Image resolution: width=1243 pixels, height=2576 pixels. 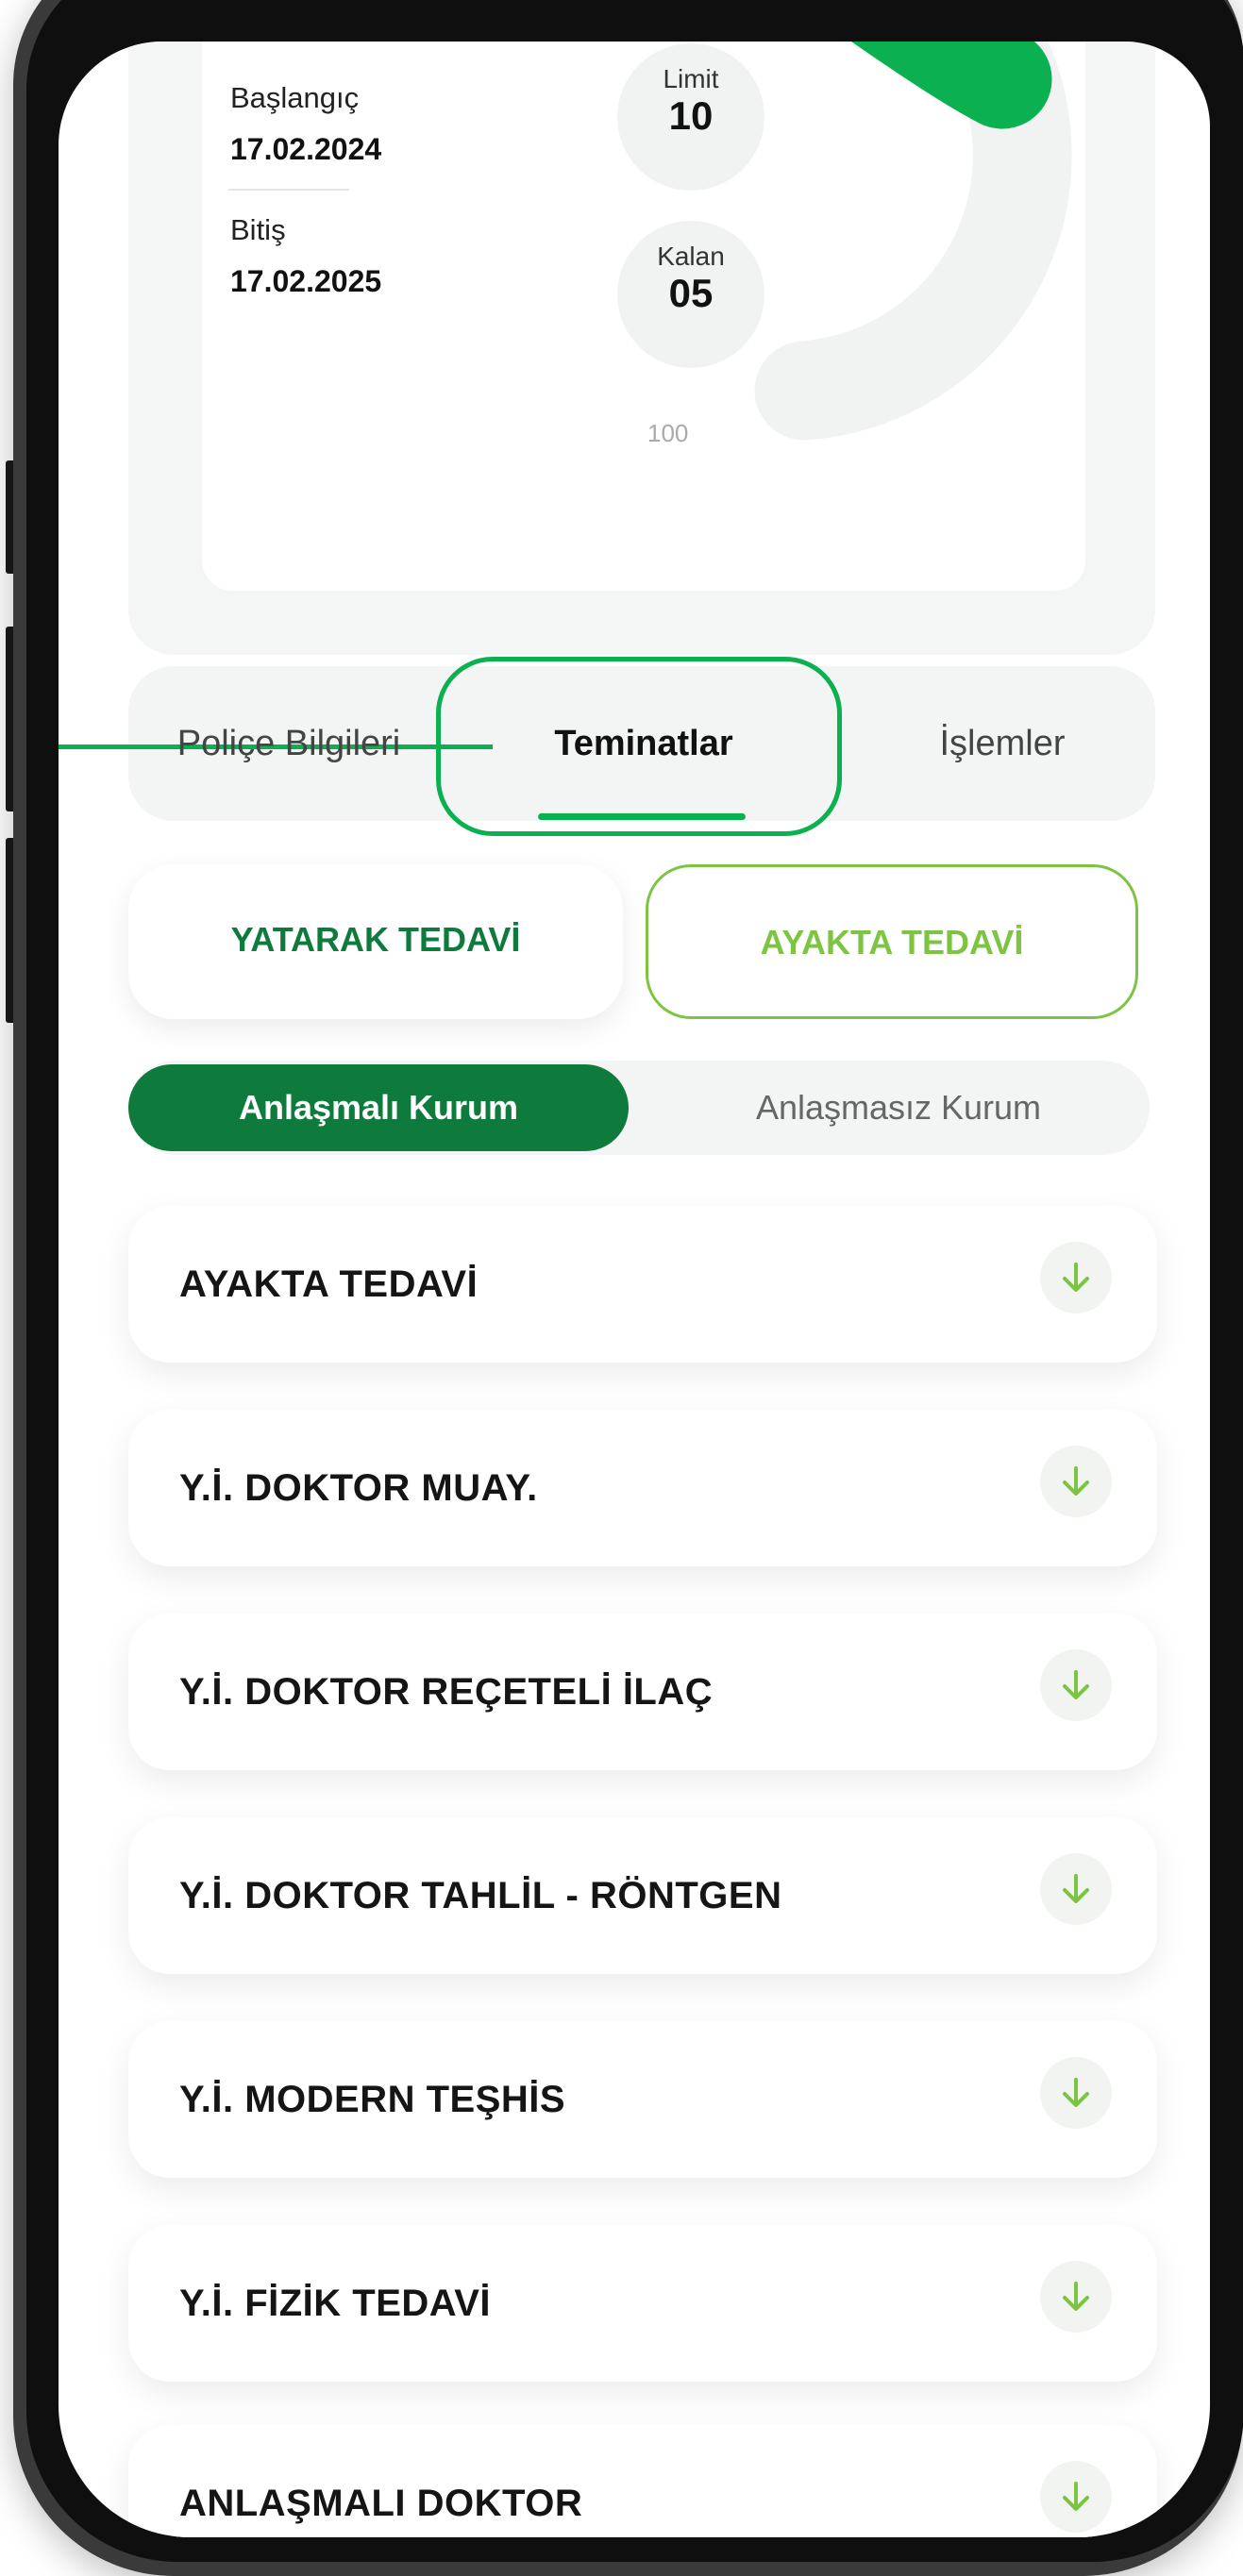 I want to click on coverage-item-outpatient: AYAKTA TEDAVİ, so click(x=642, y=1284).